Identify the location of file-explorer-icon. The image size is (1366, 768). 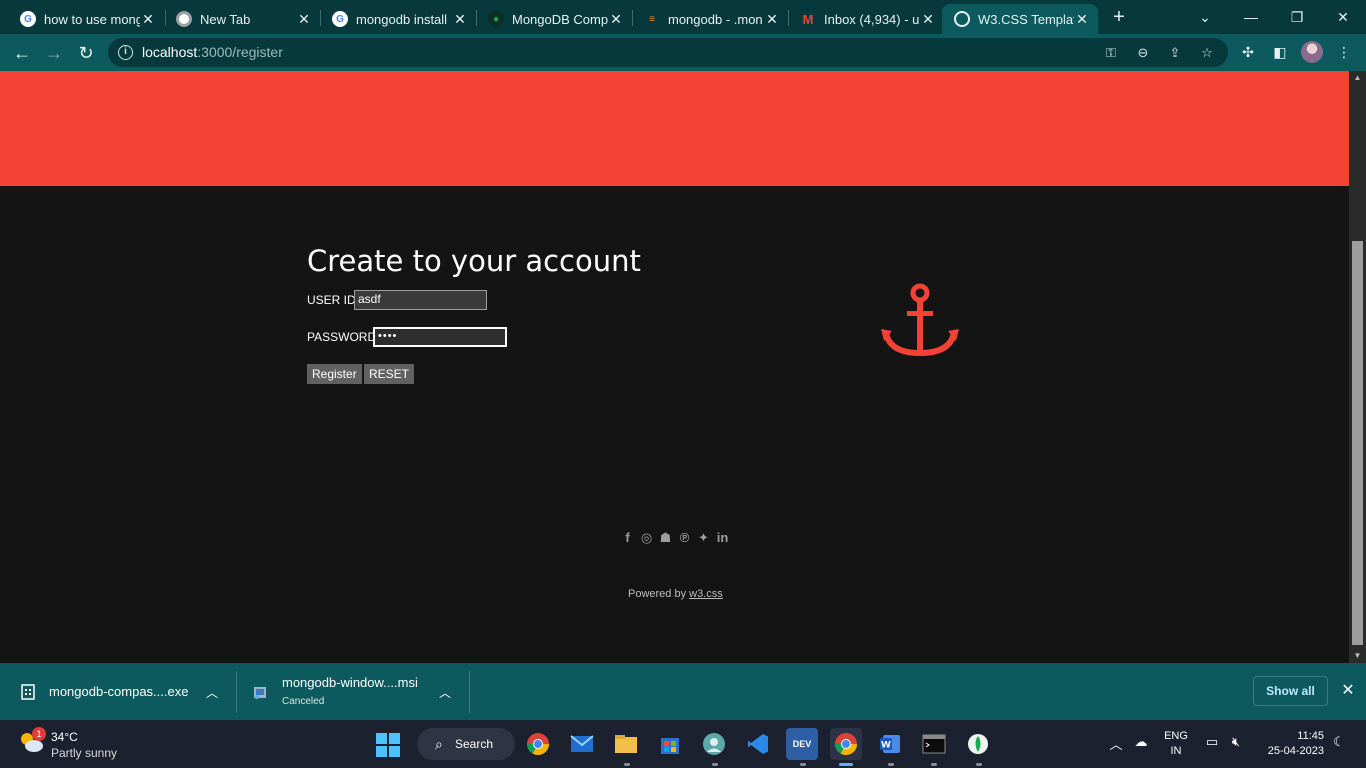
(626, 744).